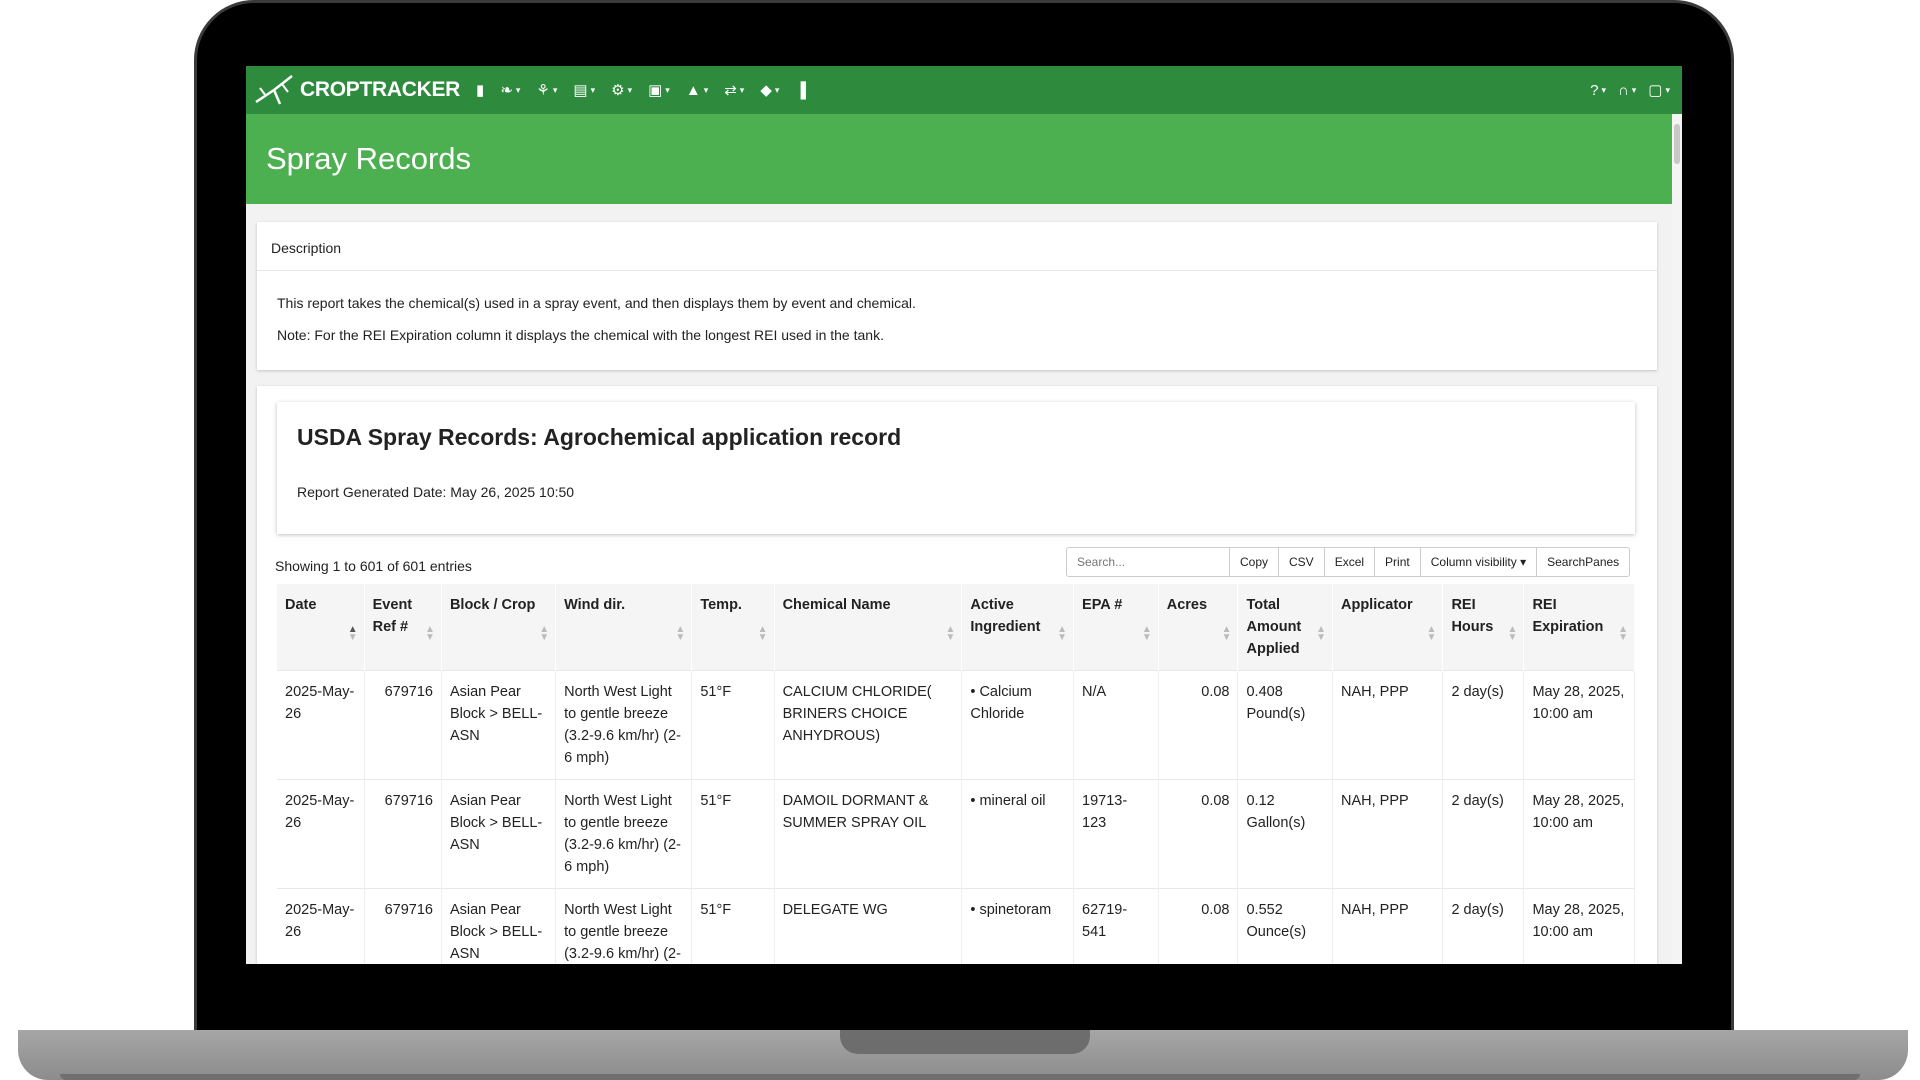  I want to click on column-header-label: Applicator, so click(1376, 605).